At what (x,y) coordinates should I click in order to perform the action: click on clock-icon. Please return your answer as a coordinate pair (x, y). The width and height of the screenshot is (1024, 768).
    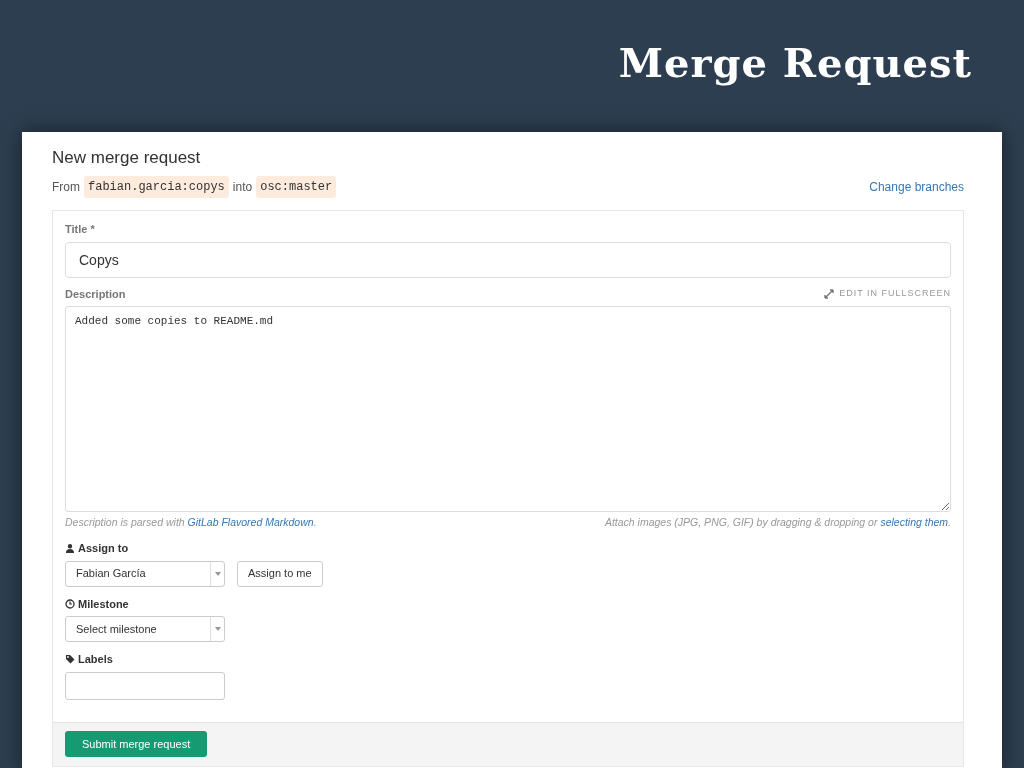
    Looking at the image, I should click on (70, 603).